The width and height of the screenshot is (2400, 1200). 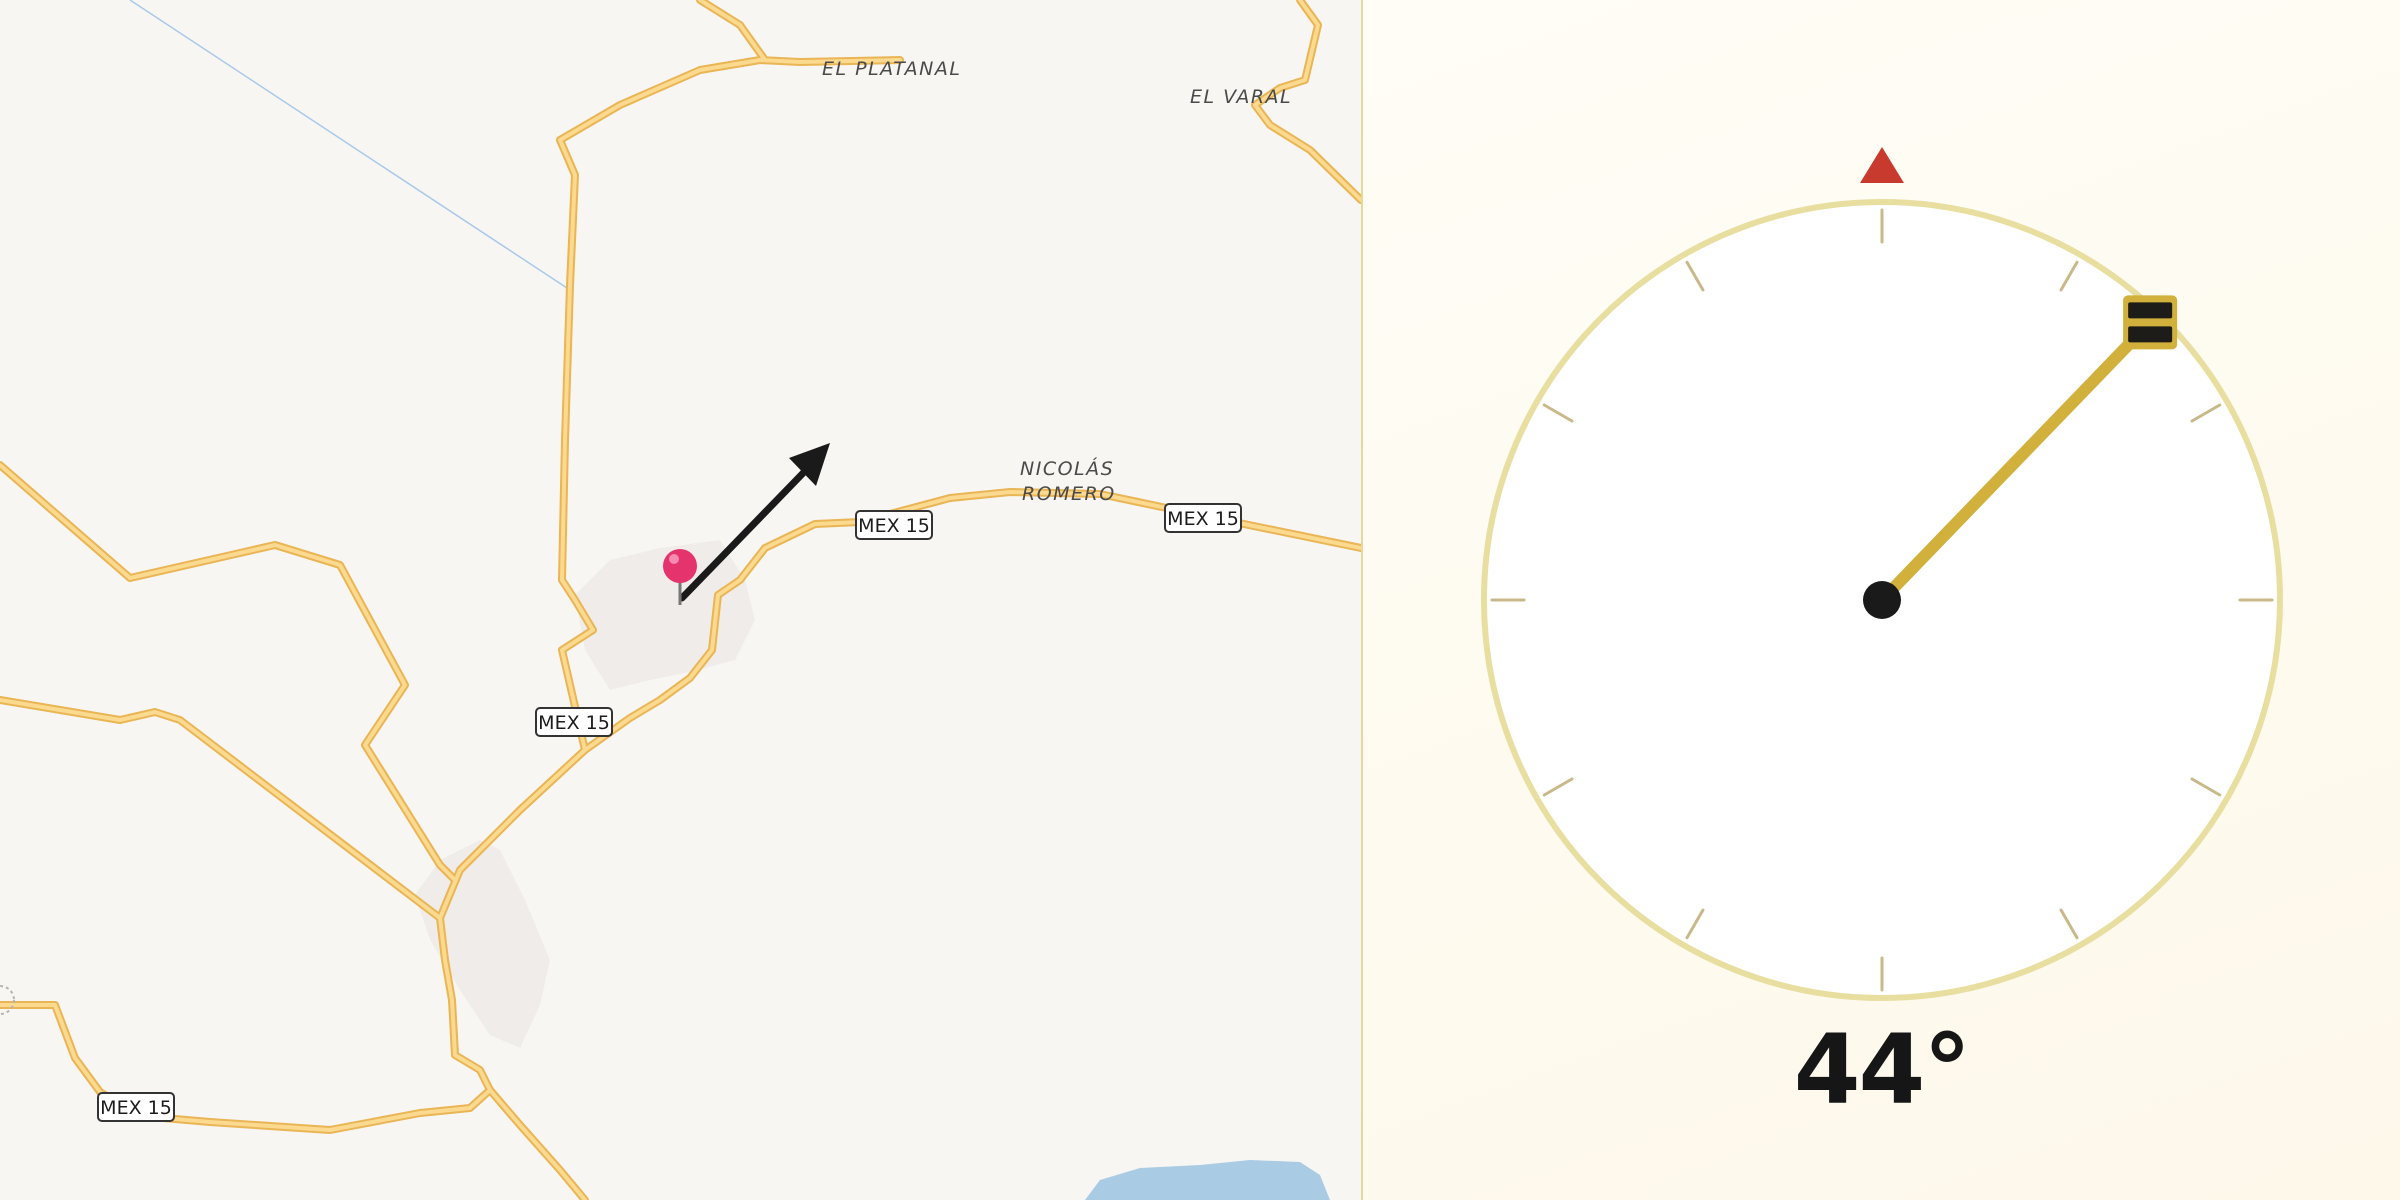 I want to click on urban-area, so click(x=482, y=944).